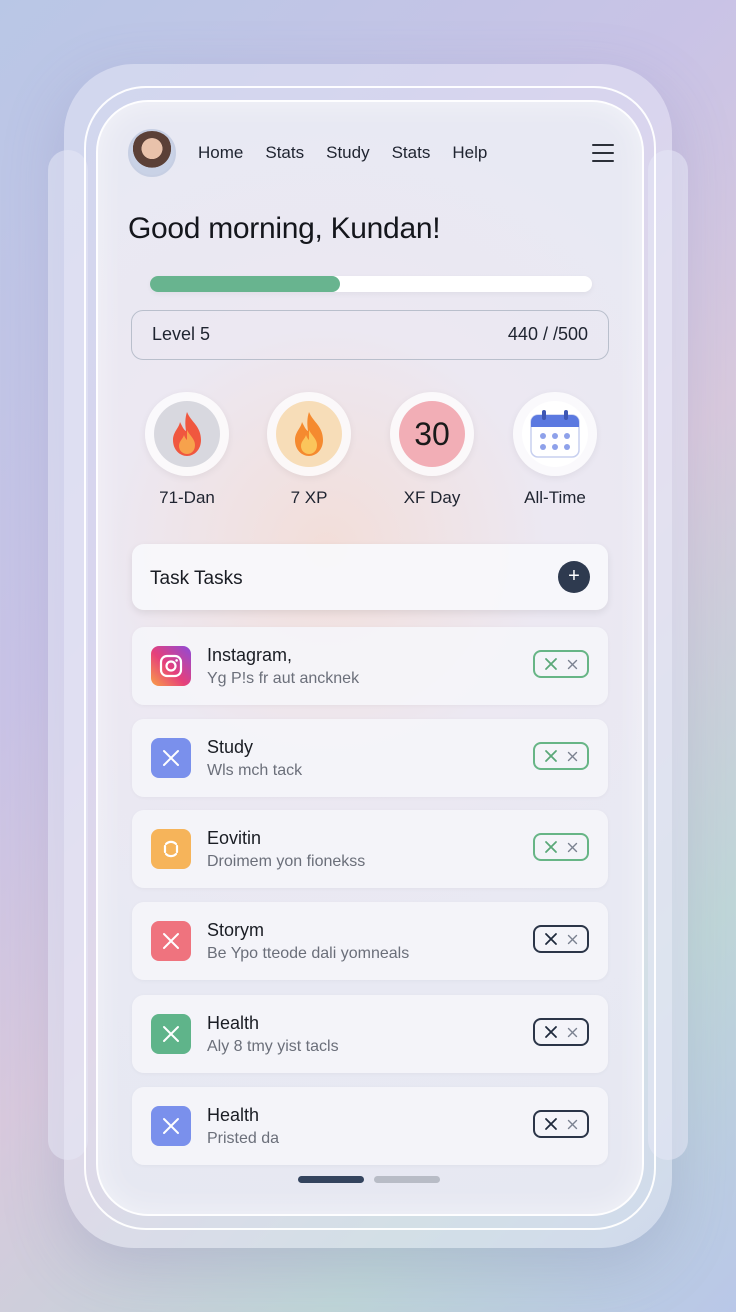 The width and height of the screenshot is (736, 1312). What do you see at coordinates (283, 678) in the screenshot?
I see `task-subtitle: Yg P!s fr aut ancknek` at bounding box center [283, 678].